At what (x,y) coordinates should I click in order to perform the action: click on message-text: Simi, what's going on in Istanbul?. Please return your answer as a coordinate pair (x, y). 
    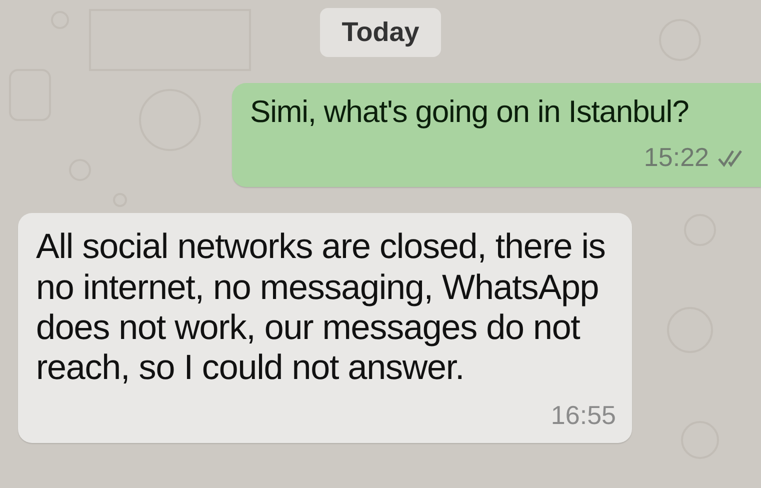
    Looking at the image, I should click on (470, 111).